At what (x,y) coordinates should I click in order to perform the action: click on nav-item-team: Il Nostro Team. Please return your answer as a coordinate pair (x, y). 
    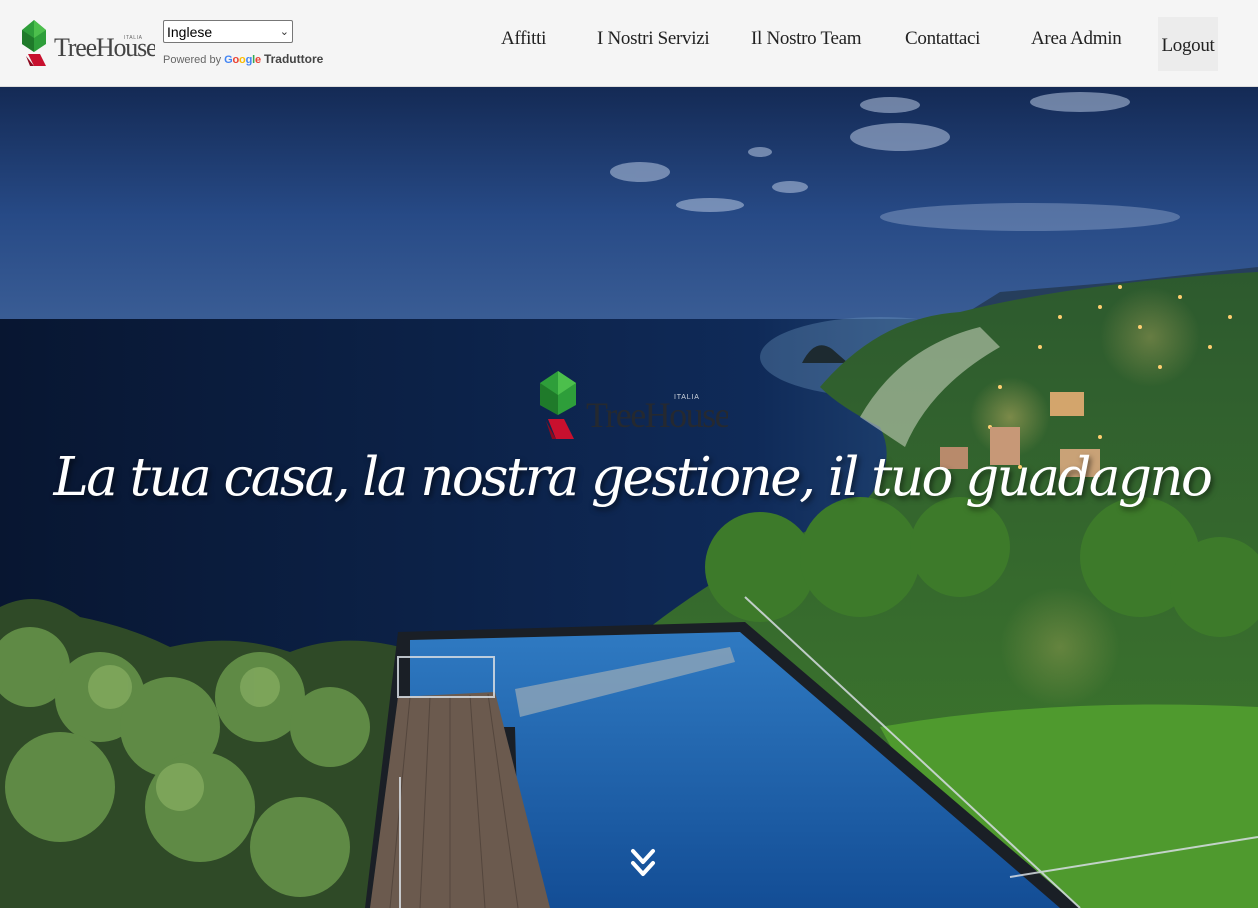
    Looking at the image, I should click on (806, 39).